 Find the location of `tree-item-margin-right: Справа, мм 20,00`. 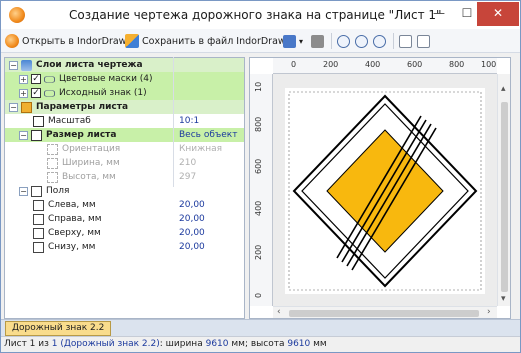

tree-item-margin-right: Справа, мм 20,00 is located at coordinates (124, 219).